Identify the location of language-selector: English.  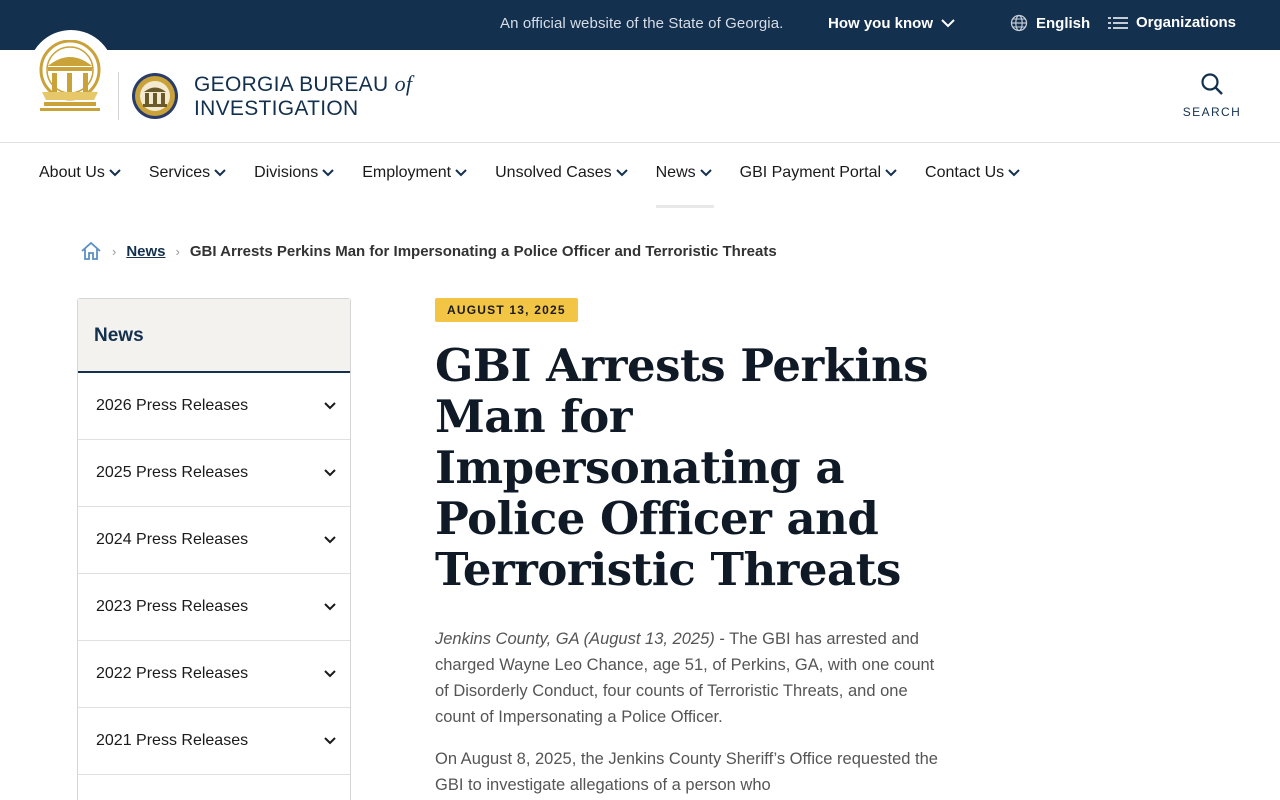
(1050, 23).